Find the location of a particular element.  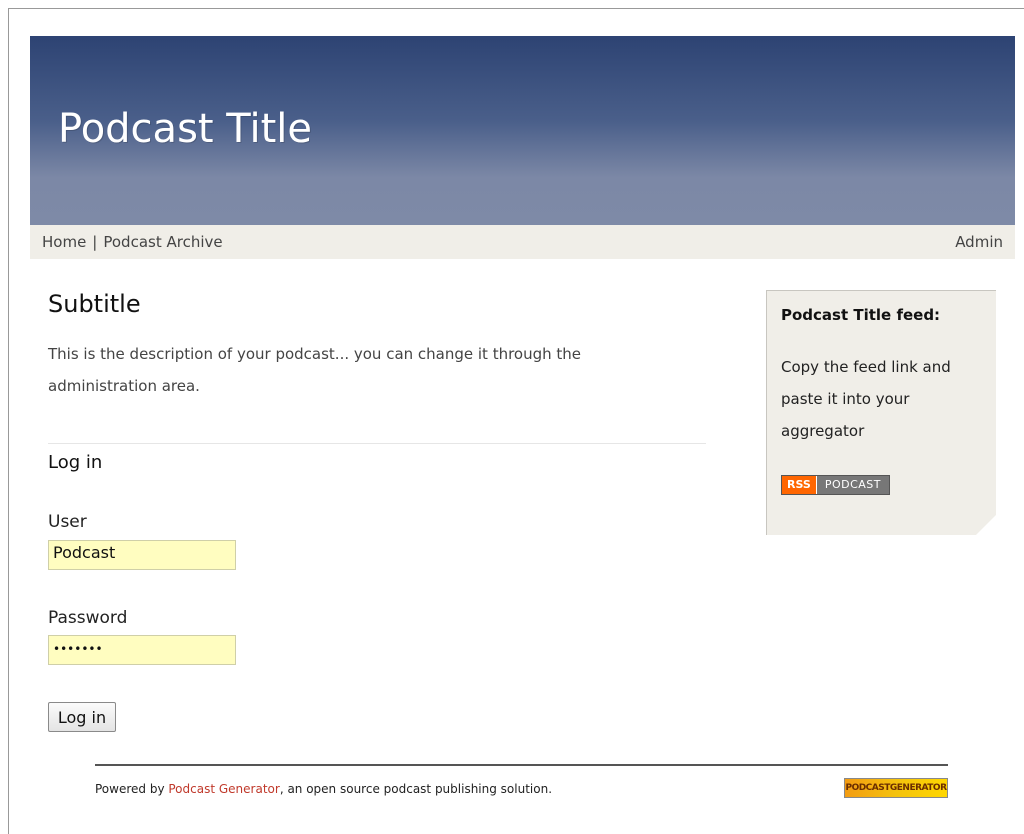

footer-divider is located at coordinates (521, 765).